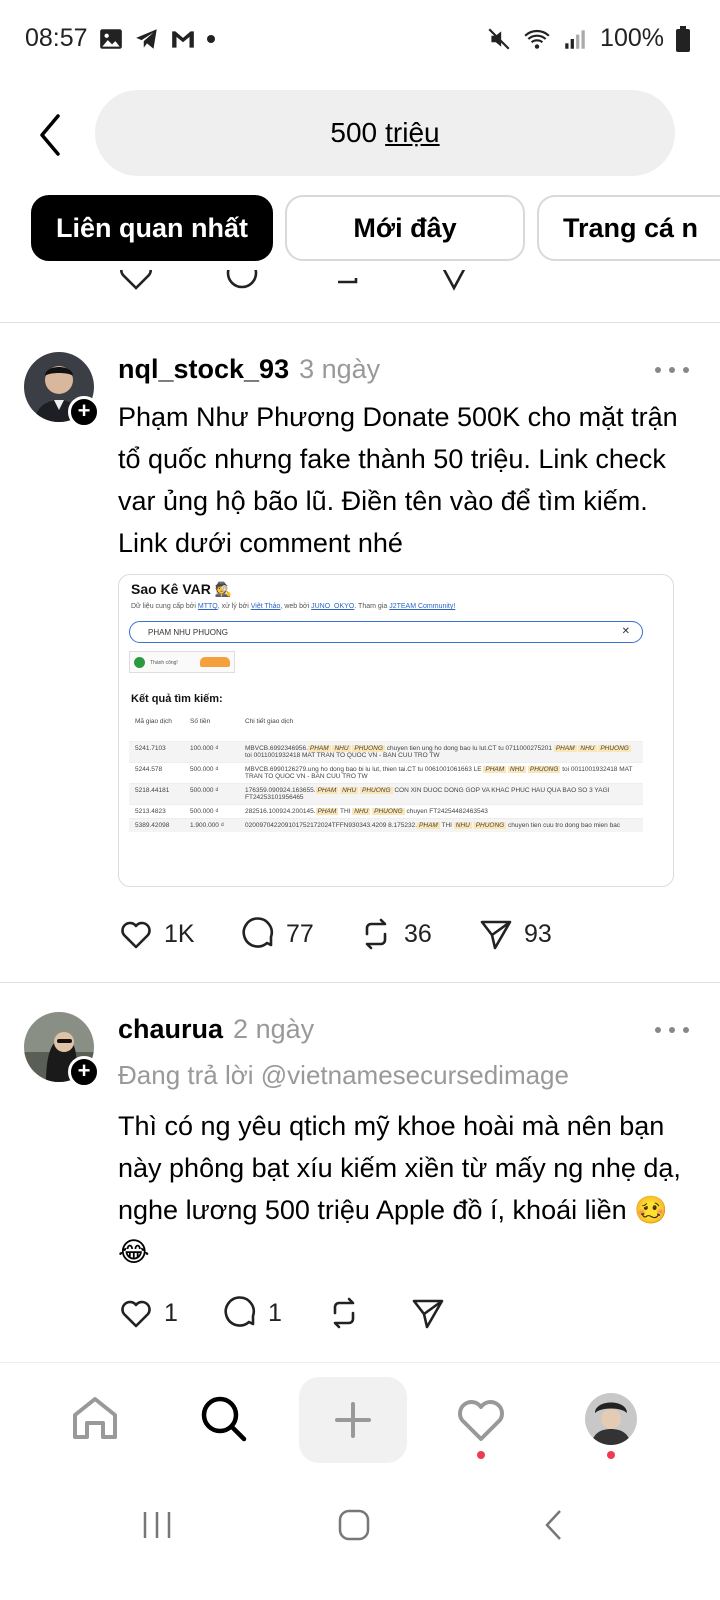  I want to click on share-count: 93, so click(538, 933).